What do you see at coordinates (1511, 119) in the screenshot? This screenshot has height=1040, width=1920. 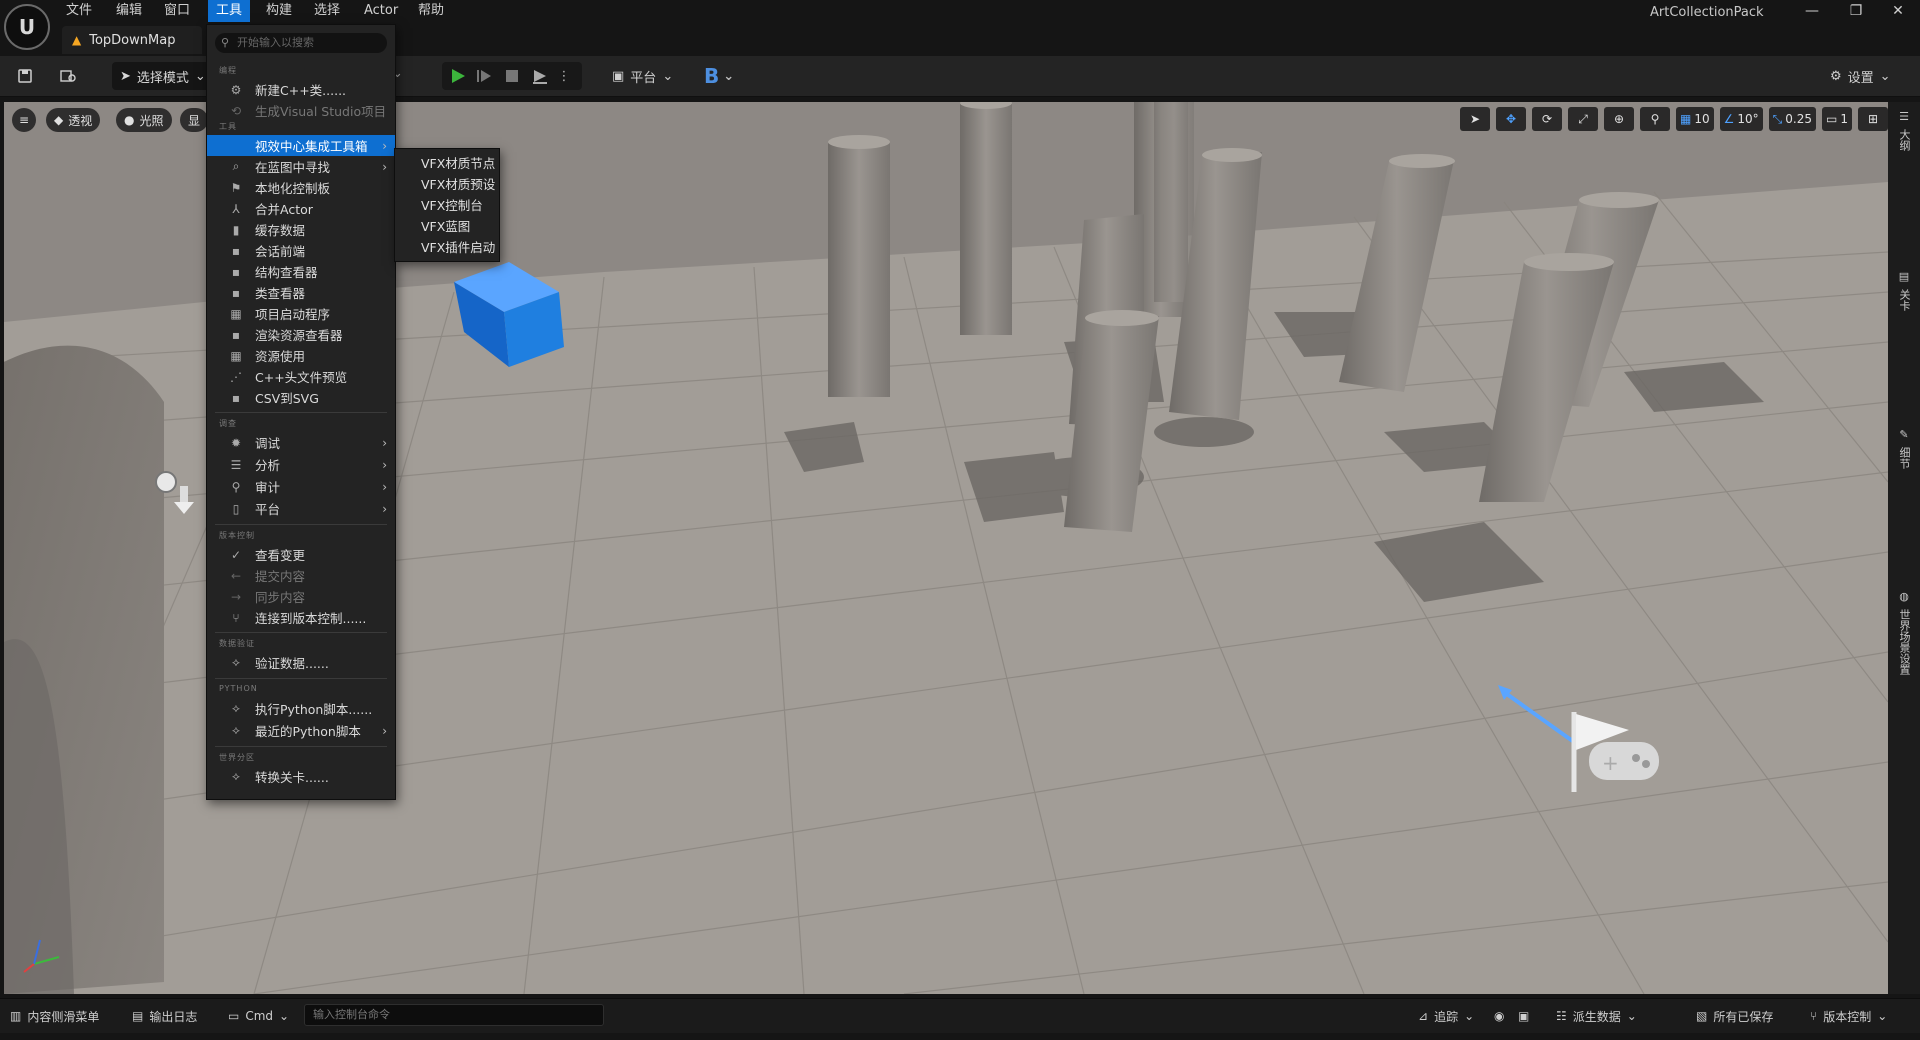 I see `translate-tool-icon: ✥` at bounding box center [1511, 119].